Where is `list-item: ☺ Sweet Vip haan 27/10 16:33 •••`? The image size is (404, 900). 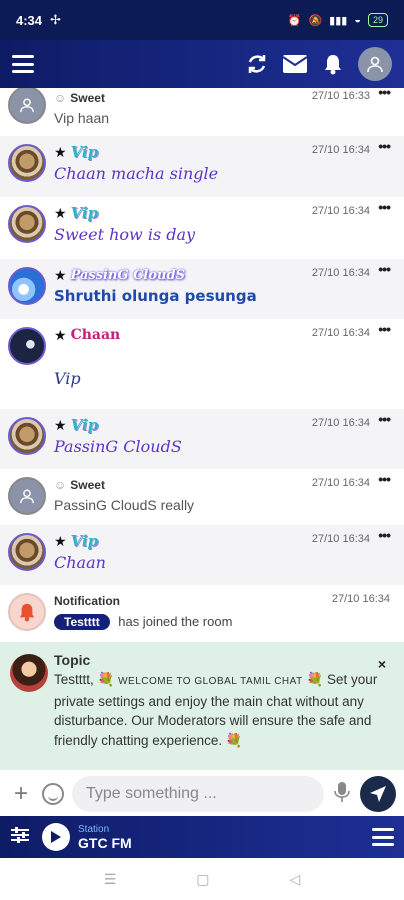 list-item: ☺ Sweet Vip haan 27/10 16:33 ••• is located at coordinates (202, 112).